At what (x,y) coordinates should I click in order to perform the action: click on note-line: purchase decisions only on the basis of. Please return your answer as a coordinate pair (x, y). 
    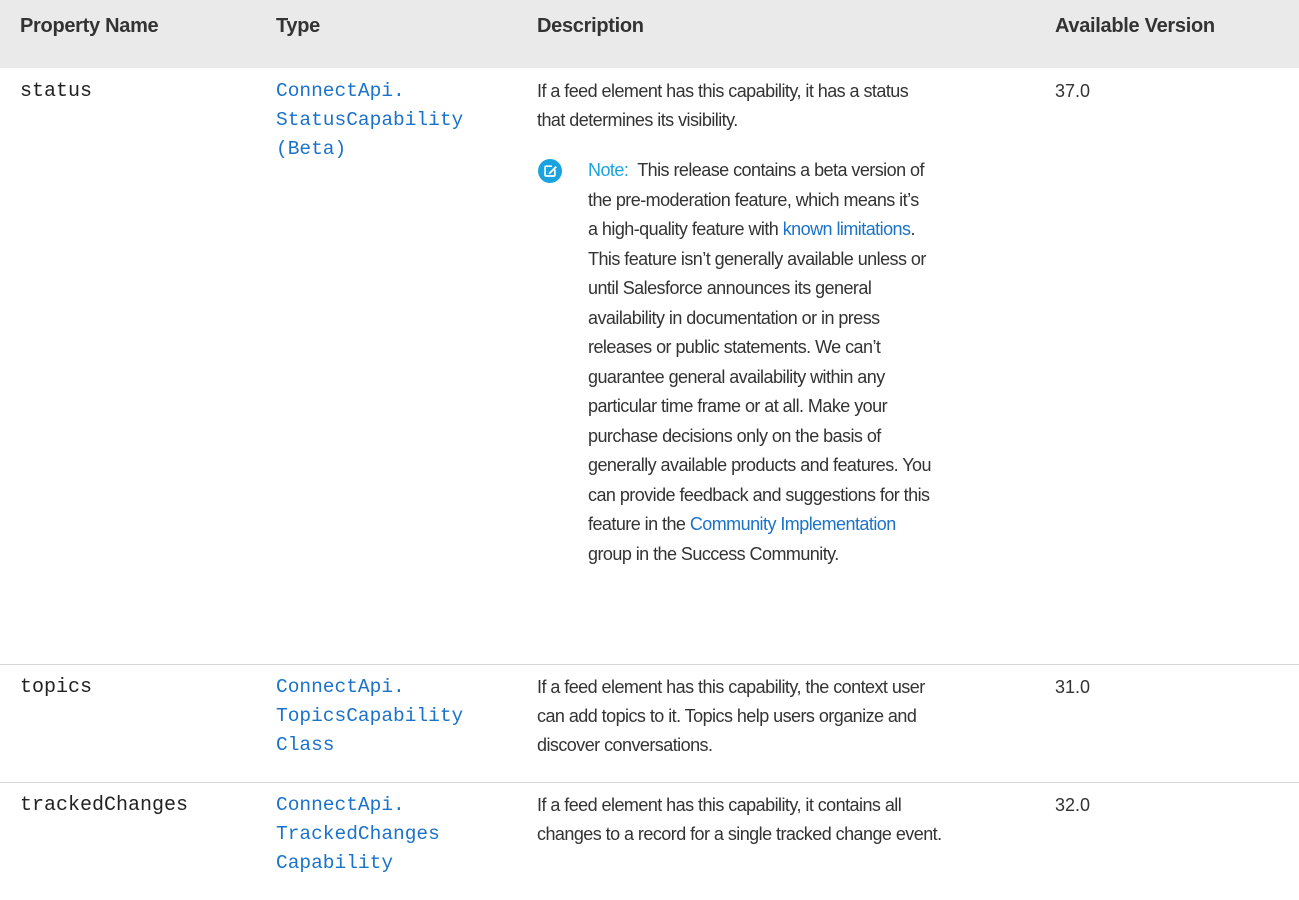
    Looking at the image, I should click on (734, 435).